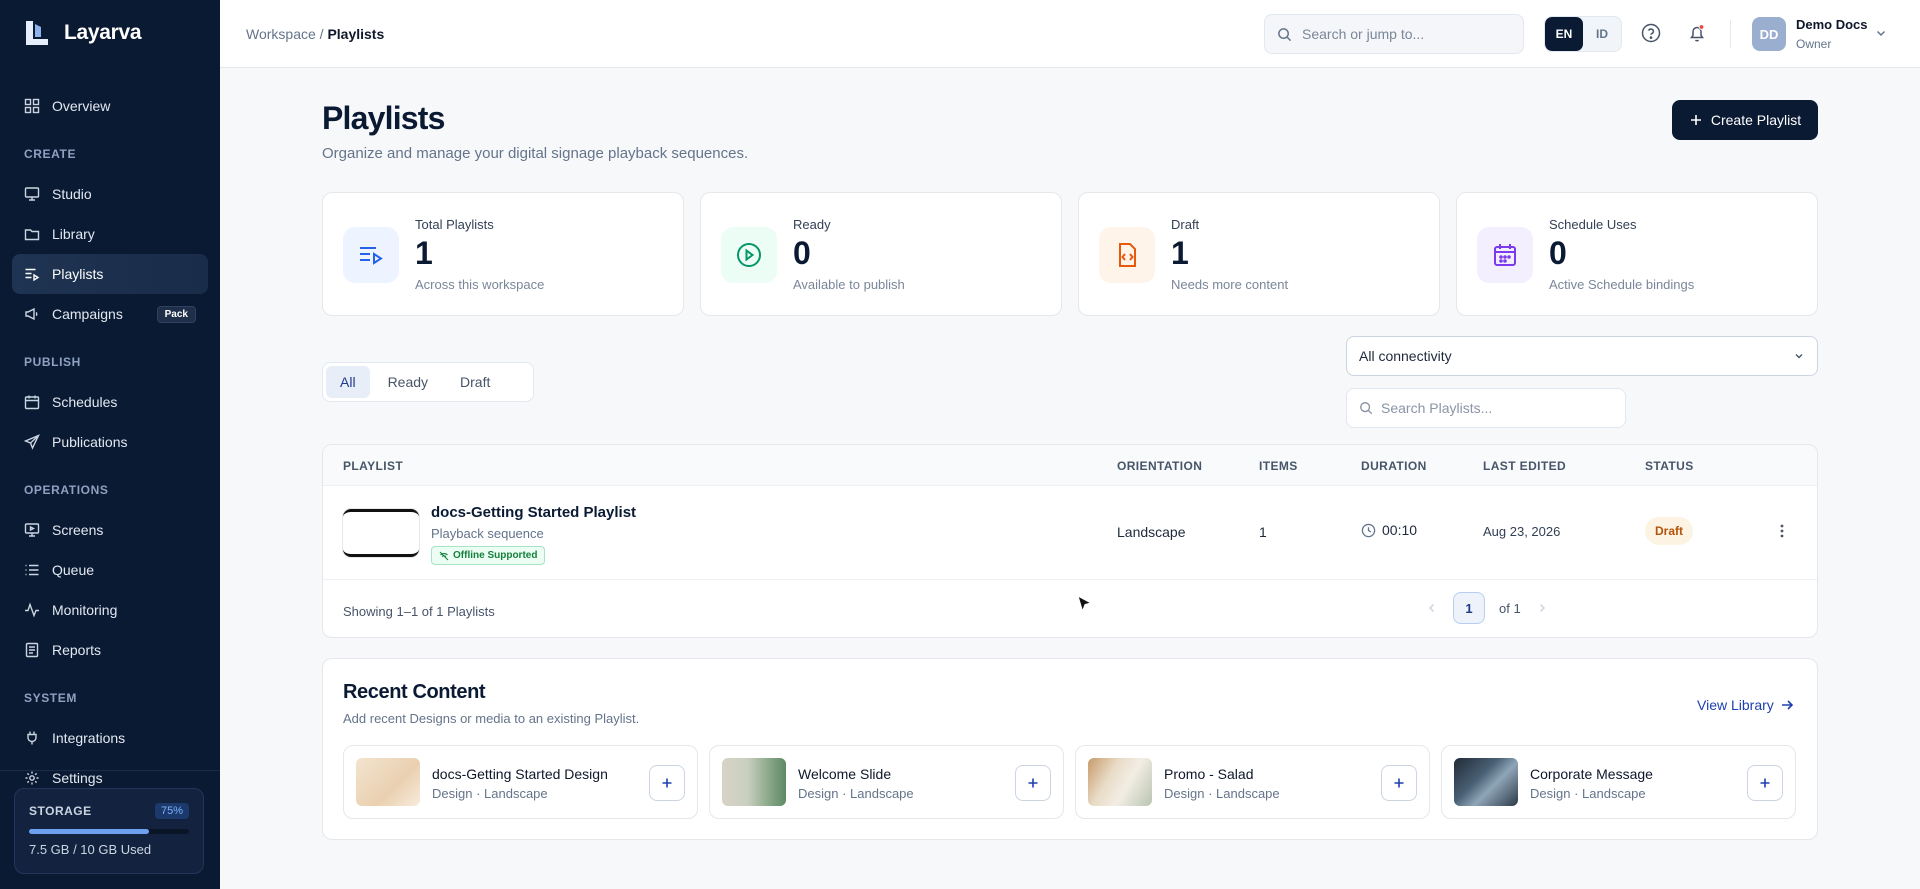  What do you see at coordinates (78, 274) in the screenshot?
I see `sidebar-item-label: Playlists` at bounding box center [78, 274].